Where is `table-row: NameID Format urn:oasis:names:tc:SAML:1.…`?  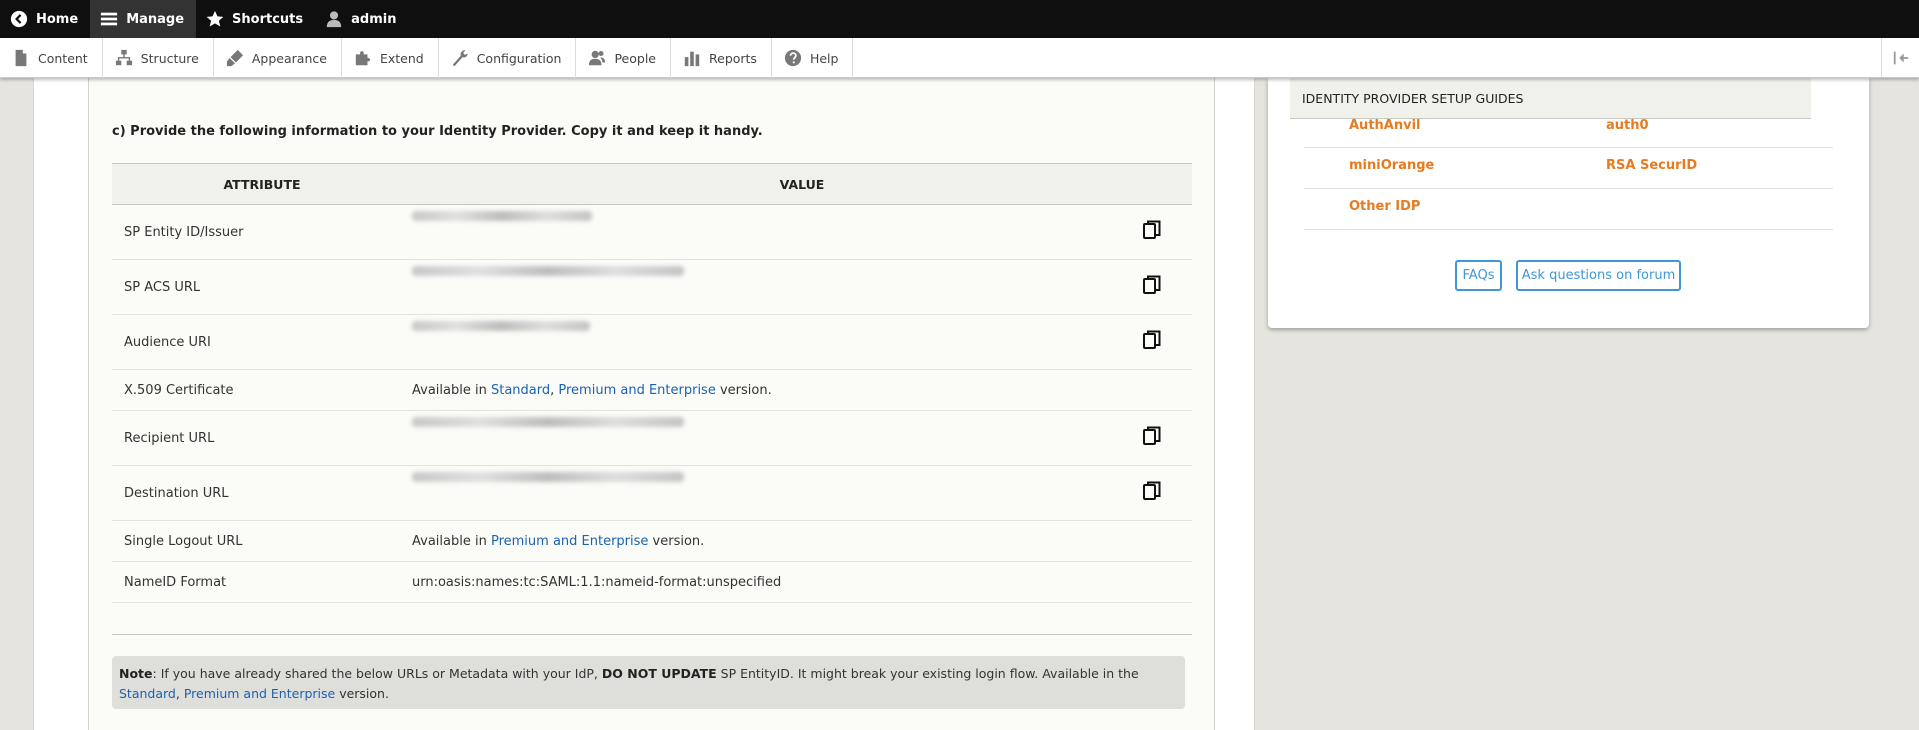 table-row: NameID Format urn:oasis:names:tc:SAML:1.… is located at coordinates (652, 582).